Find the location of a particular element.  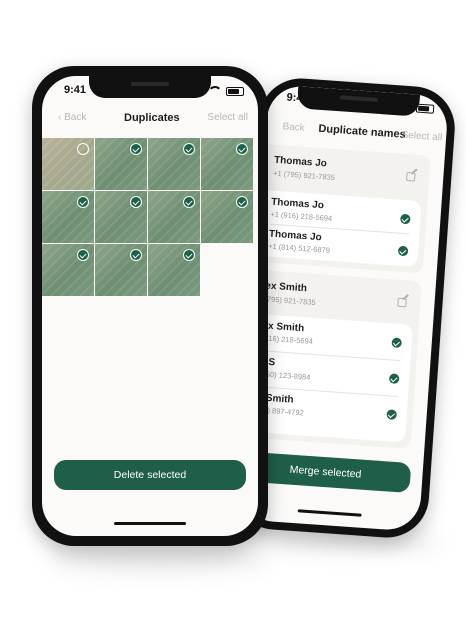

photo-grid is located at coordinates (150, 217).